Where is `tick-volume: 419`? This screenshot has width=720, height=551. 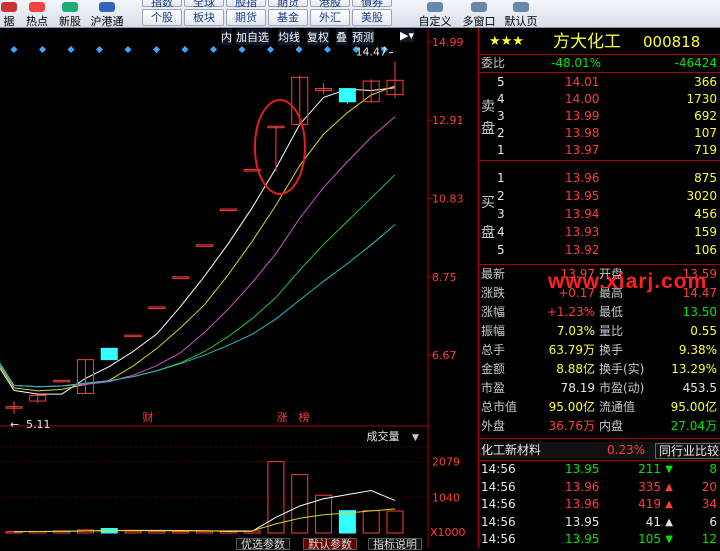 tick-volume: 419 is located at coordinates (649, 504).